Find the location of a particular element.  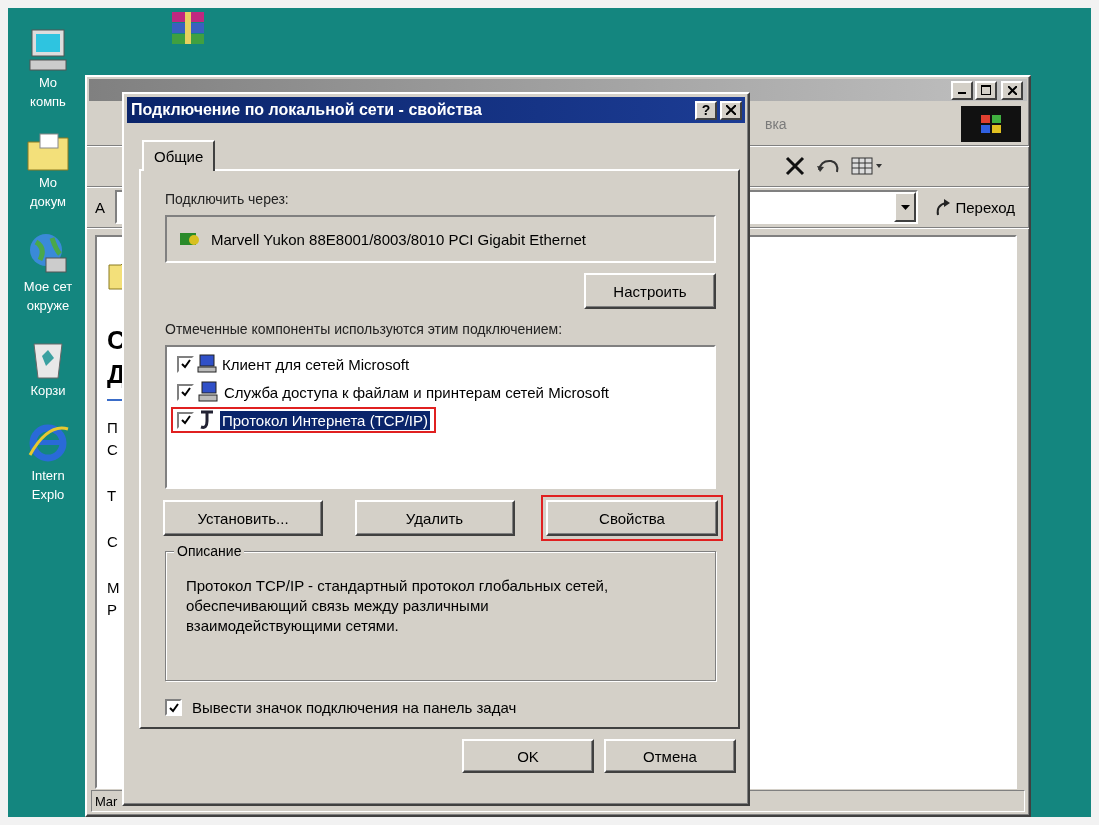

dialog-title: Подключение по локальной сети - свойства is located at coordinates (307, 110).